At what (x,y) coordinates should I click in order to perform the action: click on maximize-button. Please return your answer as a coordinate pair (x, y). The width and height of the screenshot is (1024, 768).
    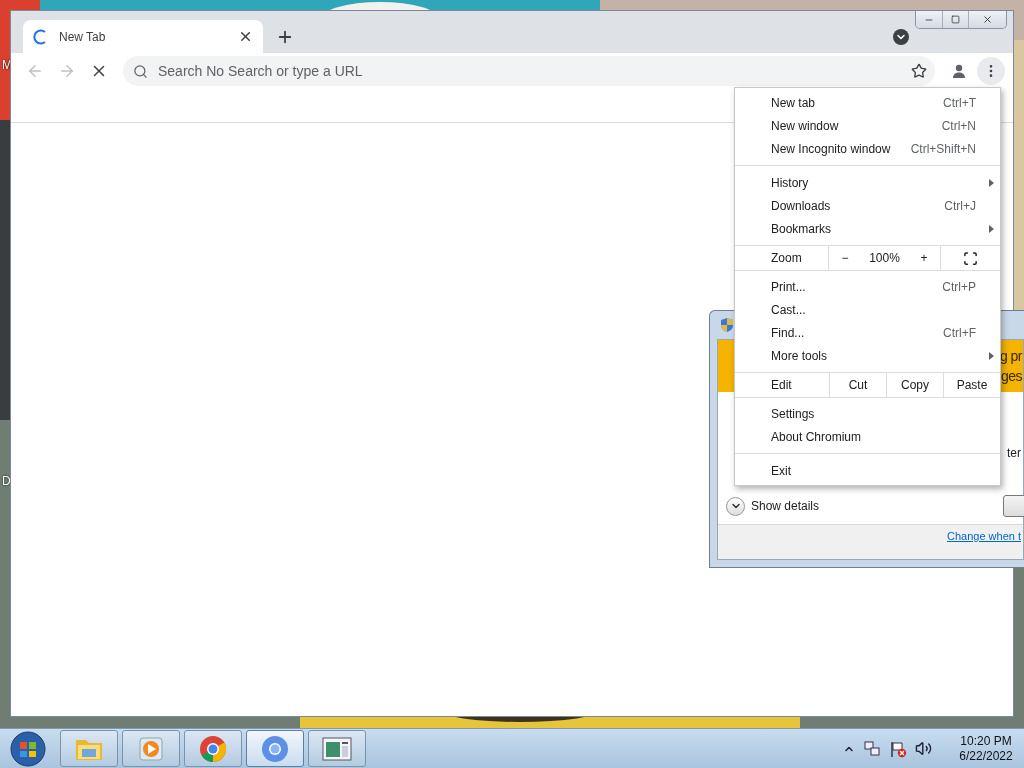
    Looking at the image, I should click on (955, 19).